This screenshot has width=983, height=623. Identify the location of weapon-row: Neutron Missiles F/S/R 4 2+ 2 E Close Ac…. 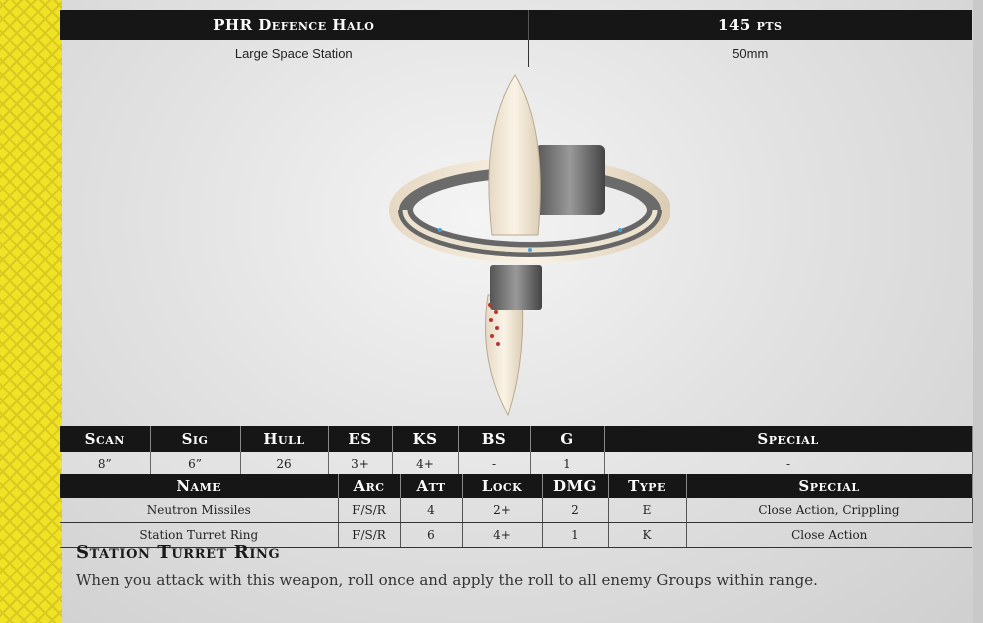
(516, 510).